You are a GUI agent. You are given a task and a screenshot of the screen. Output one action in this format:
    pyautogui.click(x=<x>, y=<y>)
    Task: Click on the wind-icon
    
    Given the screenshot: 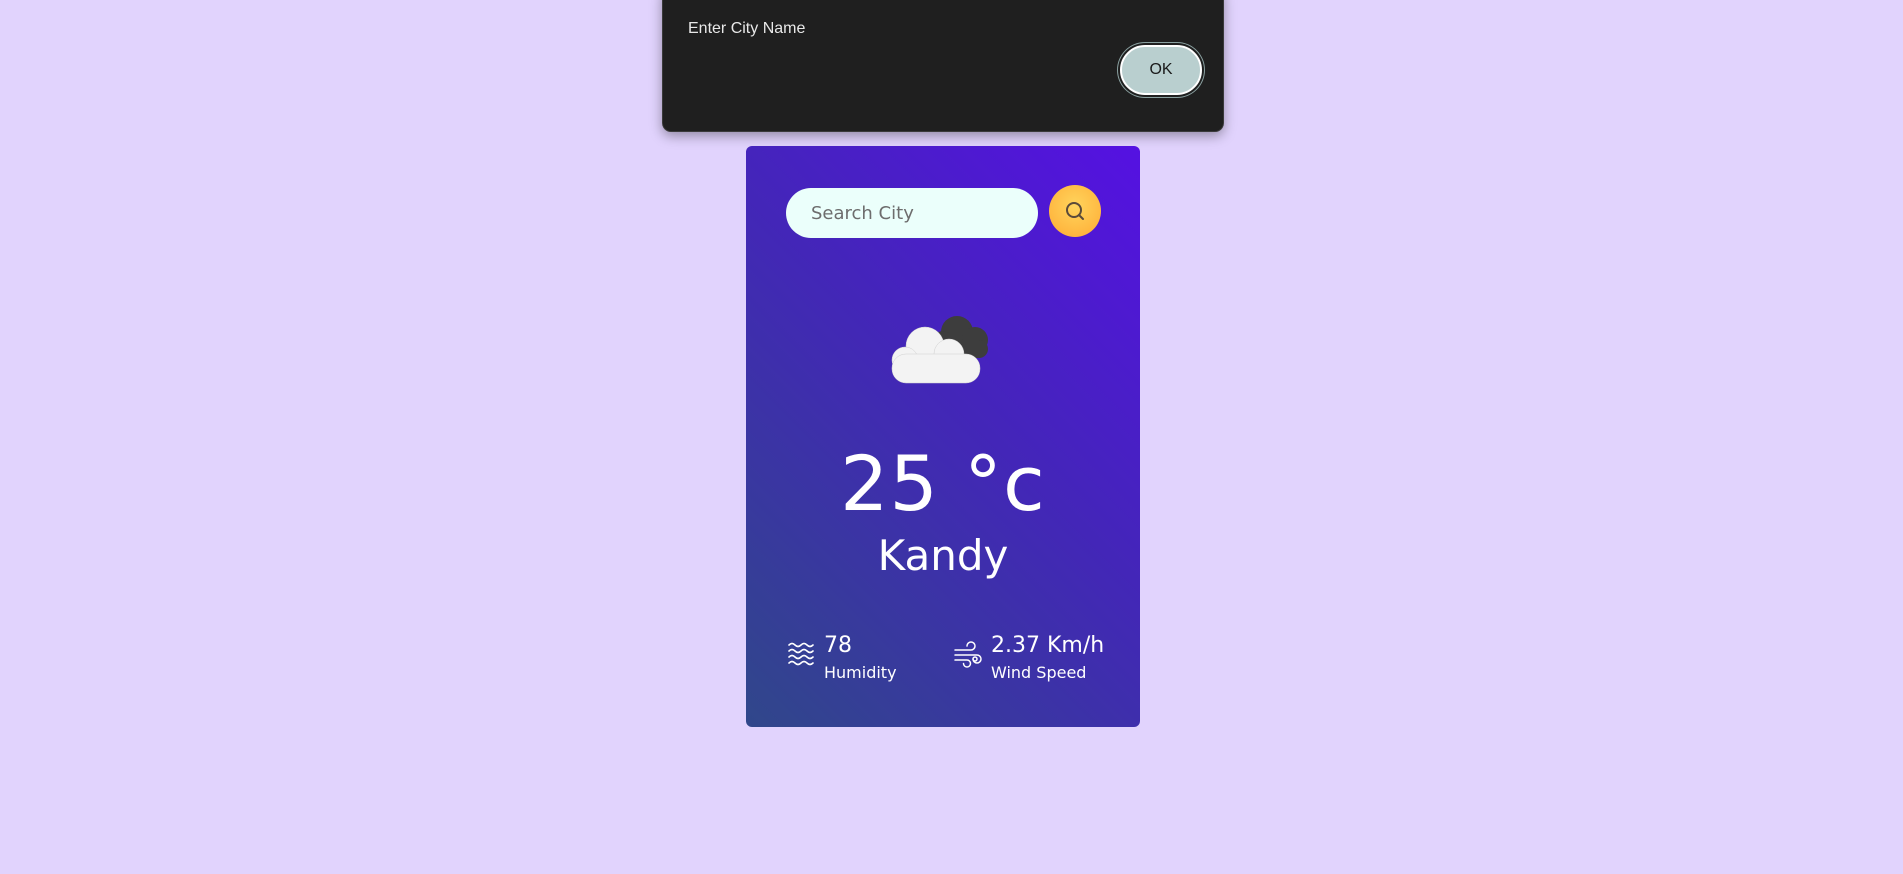 What is the action you would take?
    pyautogui.click(x=968, y=654)
    